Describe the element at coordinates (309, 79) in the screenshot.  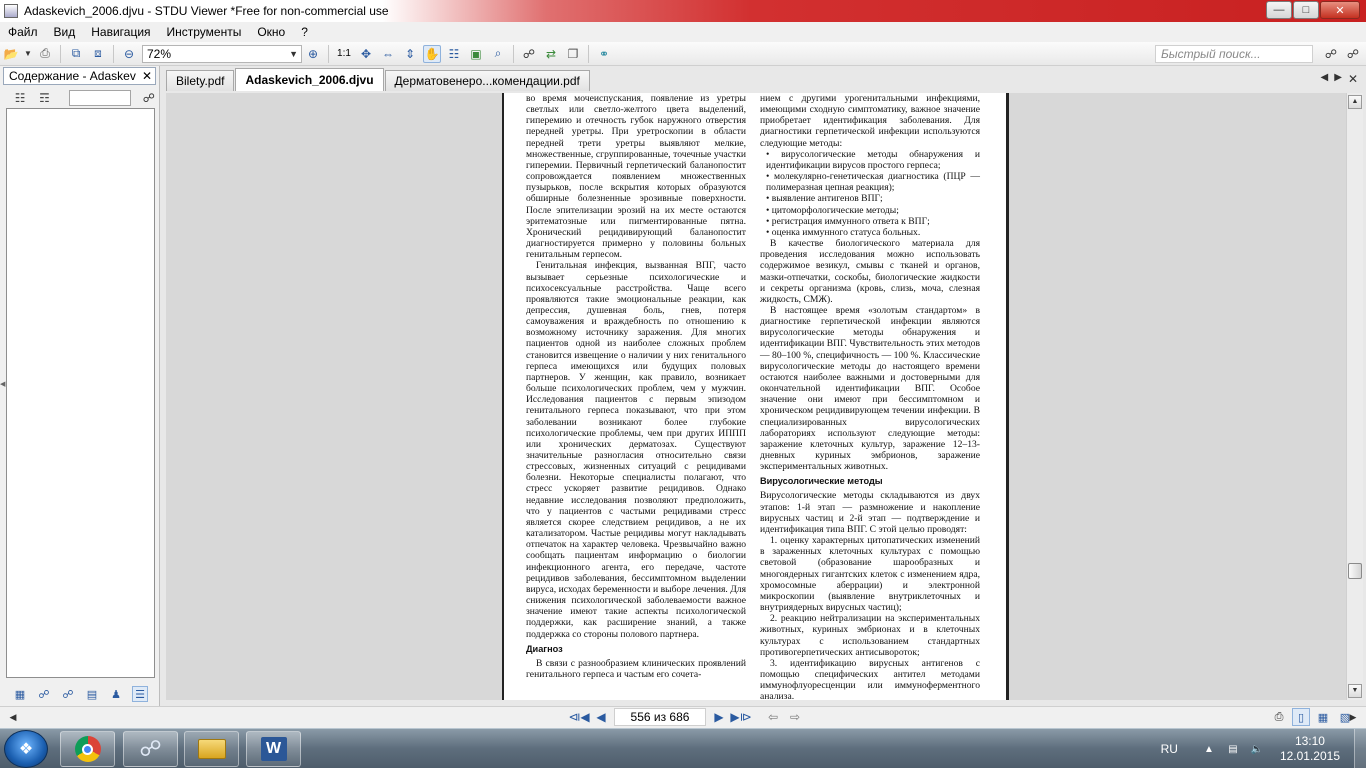
I see `tab-adaskevich: Adaskevich_2006.djvu` at that location.